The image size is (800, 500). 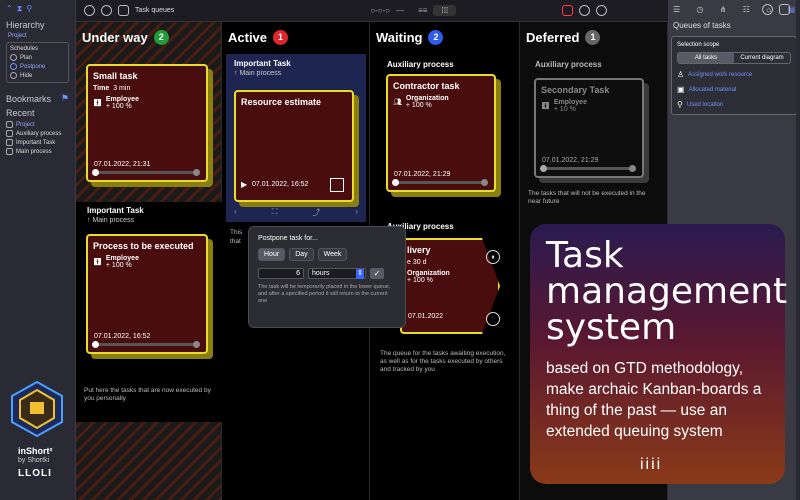 I want to click on play-icon: ▶, so click(x=244, y=184).